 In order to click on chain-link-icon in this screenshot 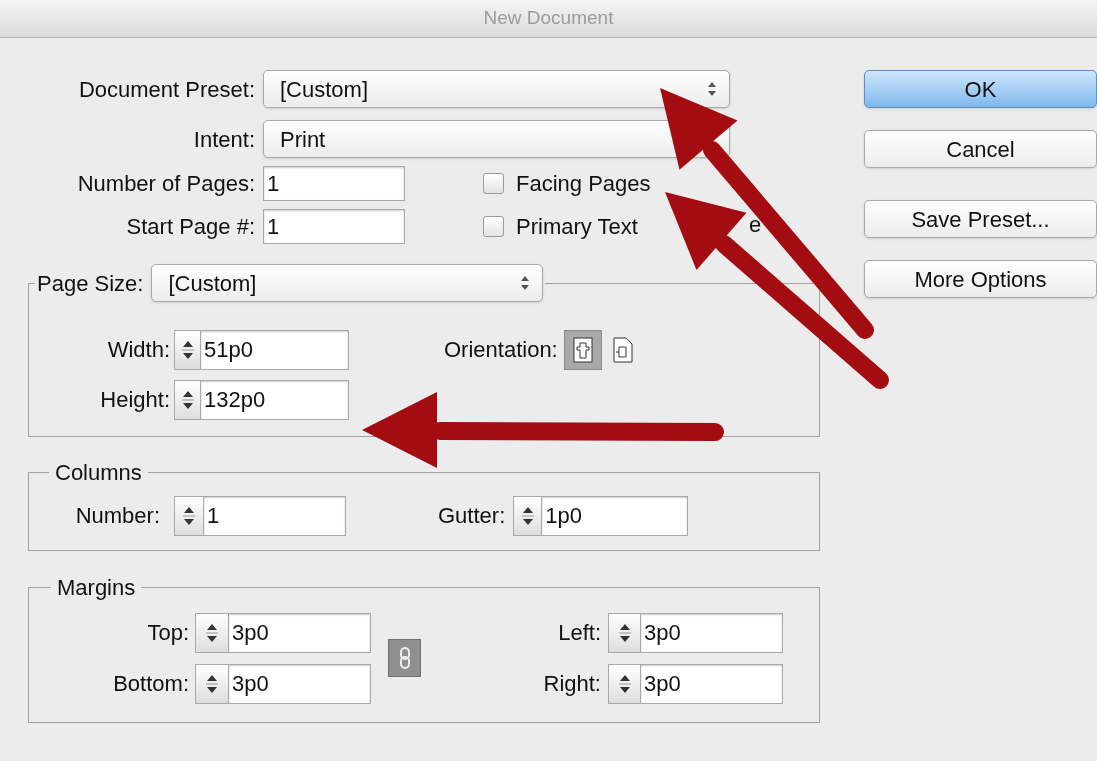, I will do `click(404, 658)`.